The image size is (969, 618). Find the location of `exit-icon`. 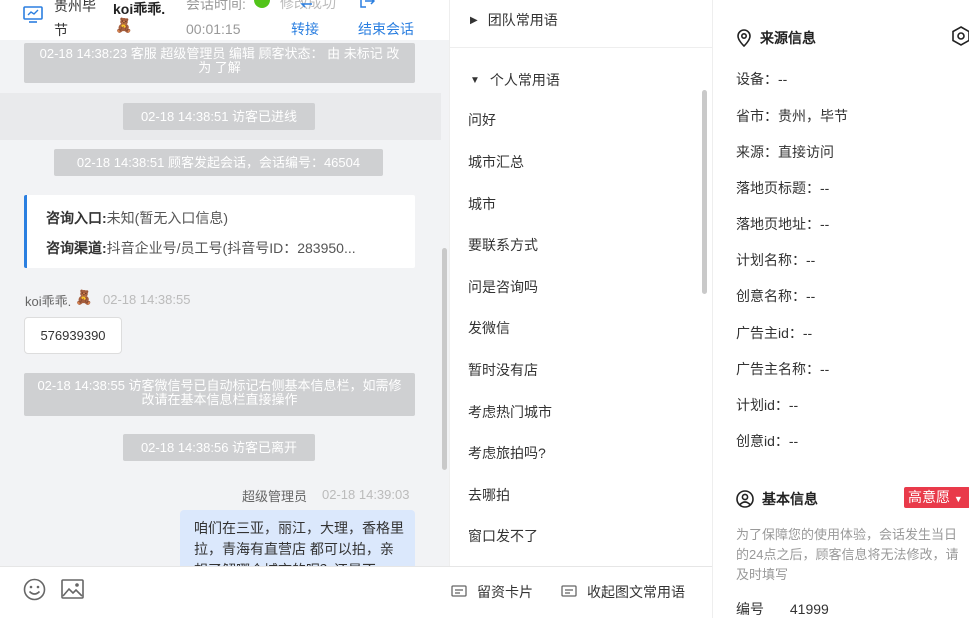

exit-icon is located at coordinates (367, 4).